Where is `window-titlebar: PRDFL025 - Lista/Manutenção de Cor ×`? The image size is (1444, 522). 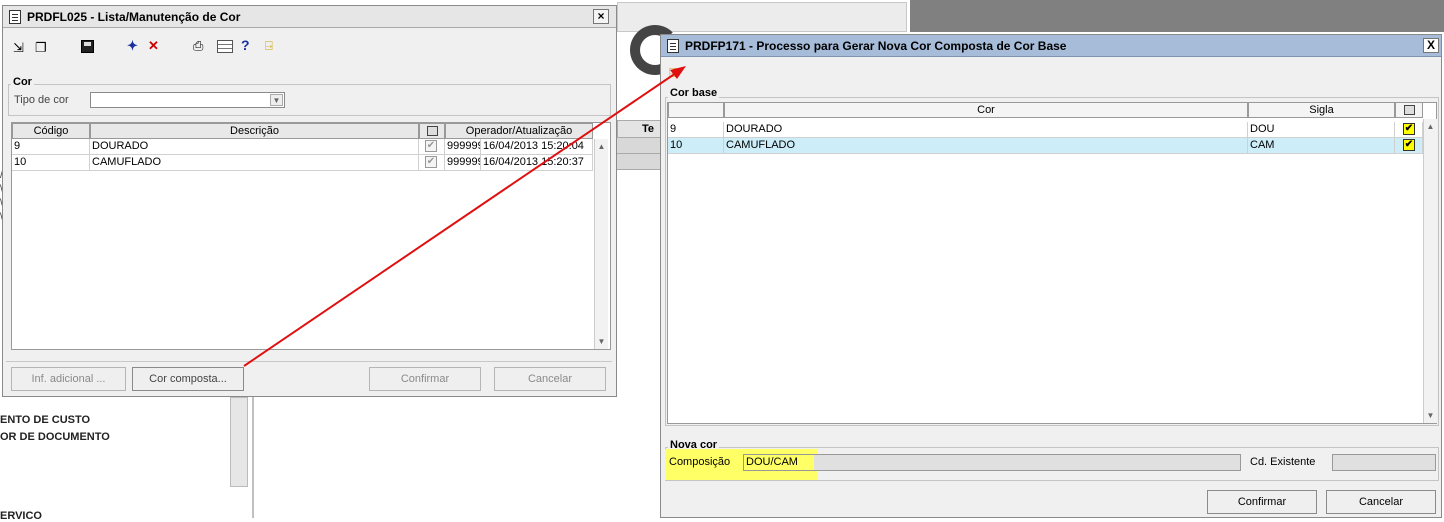
window-titlebar: PRDFL025 - Lista/Manutenção de Cor × is located at coordinates (309, 17).